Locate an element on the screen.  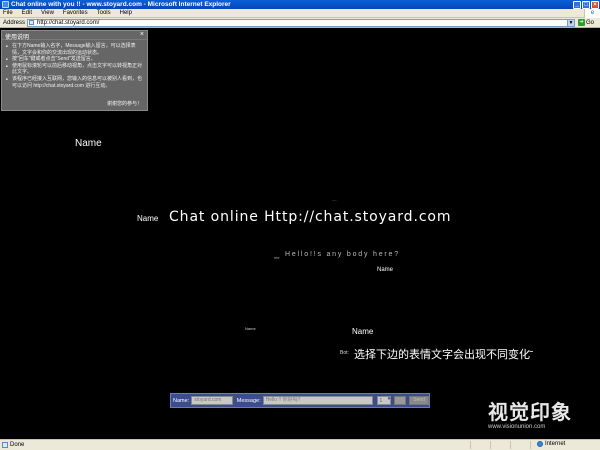
security-zone: Internet is located at coordinates (551, 444).